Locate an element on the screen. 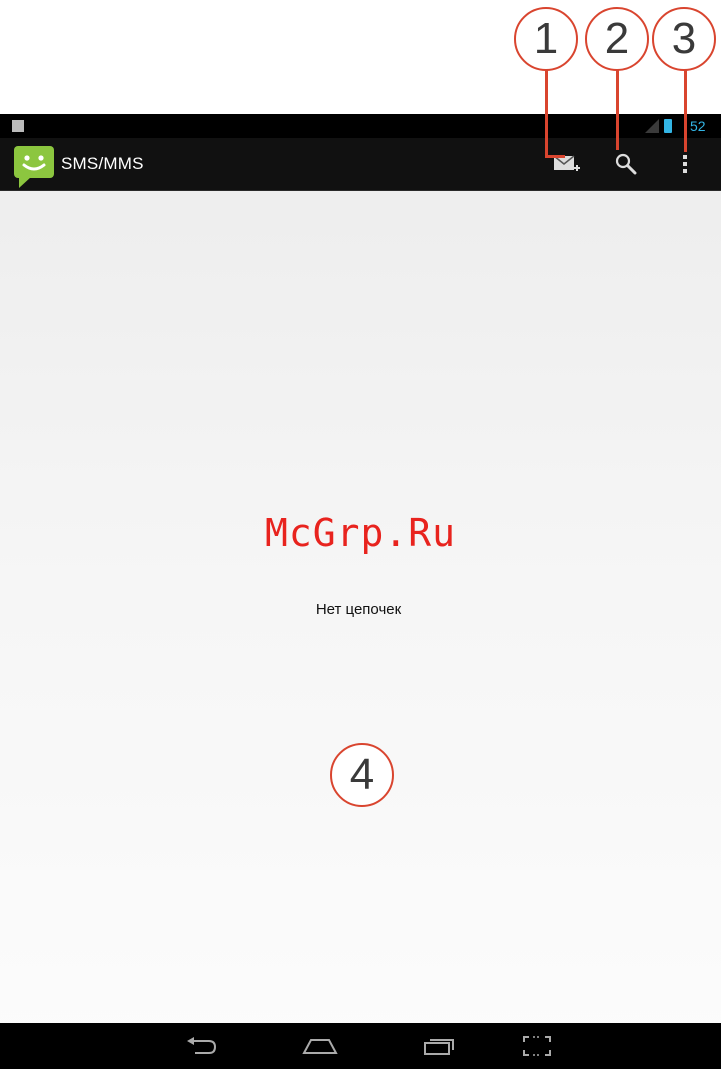 Image resolution: width=721 pixels, height=1069 pixels. screenshot-button is located at coordinates (537, 1046).